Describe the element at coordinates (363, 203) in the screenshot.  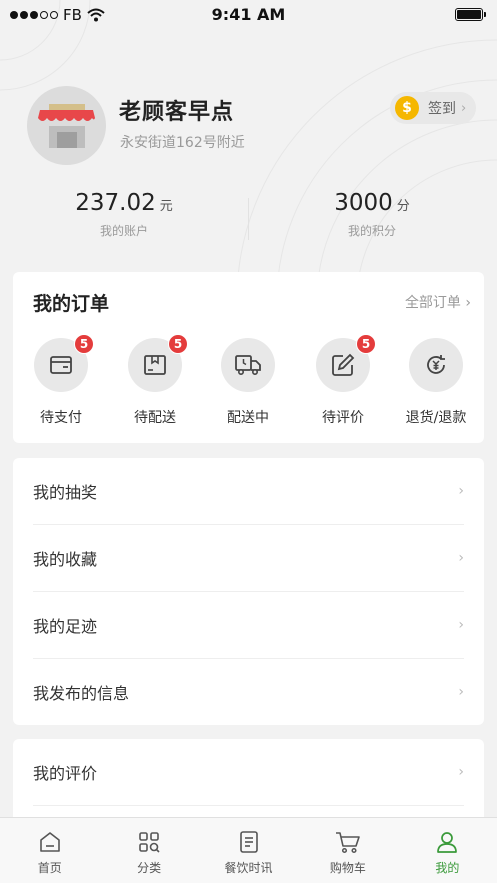
I see `points-value: 3000` at that location.